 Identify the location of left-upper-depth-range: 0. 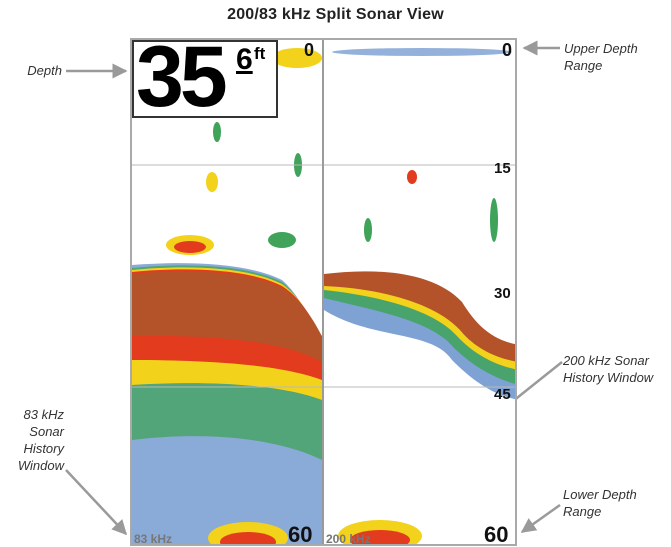
(309, 50).